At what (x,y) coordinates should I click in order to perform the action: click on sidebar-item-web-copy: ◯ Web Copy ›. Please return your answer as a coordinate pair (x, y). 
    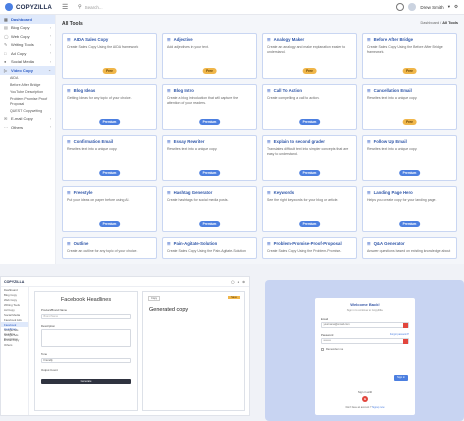
    Looking at the image, I should click on (27, 36).